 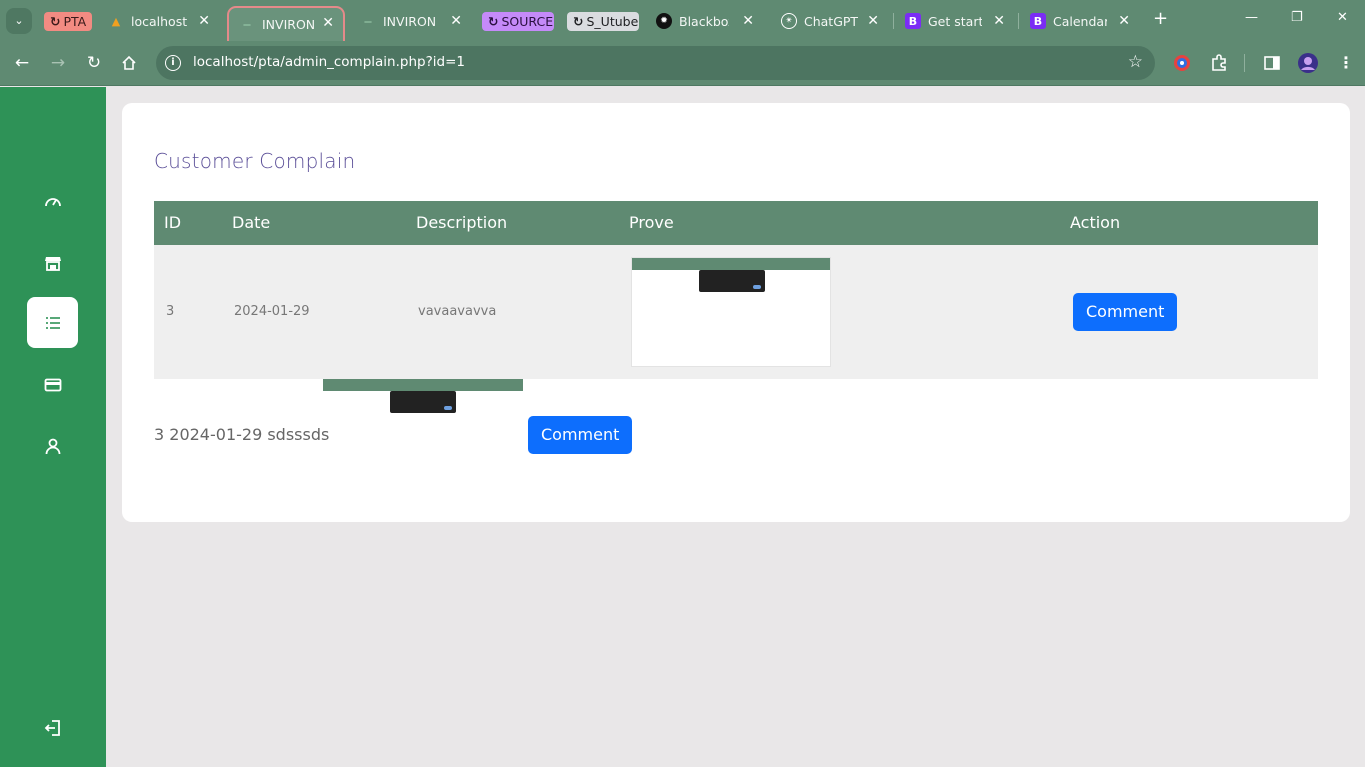 I want to click on tab-pta: ↻ PTA, so click(x=74, y=21).